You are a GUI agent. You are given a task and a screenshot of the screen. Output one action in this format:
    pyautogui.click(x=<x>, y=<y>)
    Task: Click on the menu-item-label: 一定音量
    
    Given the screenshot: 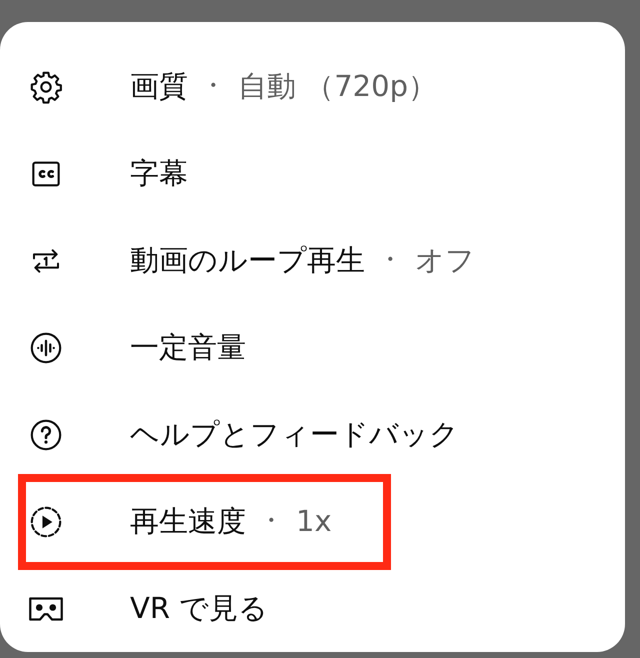 What is the action you would take?
    pyautogui.click(x=188, y=347)
    